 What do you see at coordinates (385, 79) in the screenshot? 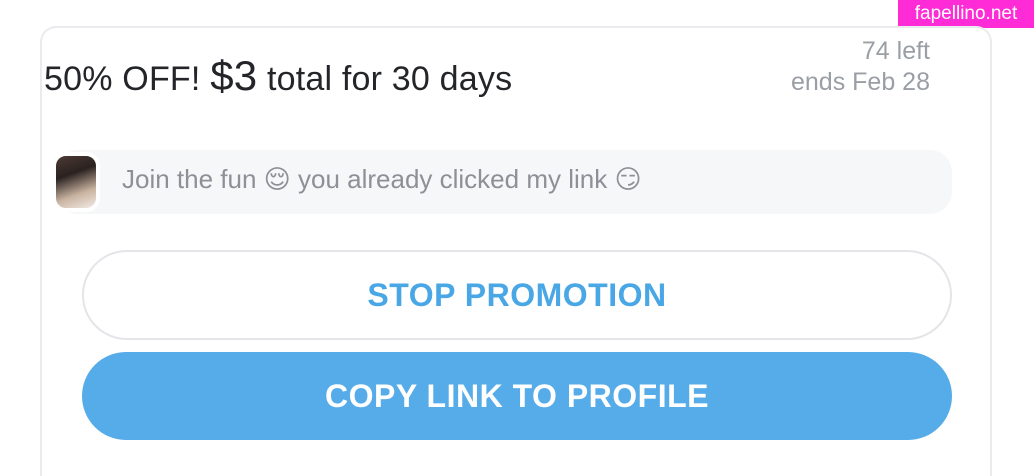
I see `promotion-title-suffix: total for 30 days` at bounding box center [385, 79].